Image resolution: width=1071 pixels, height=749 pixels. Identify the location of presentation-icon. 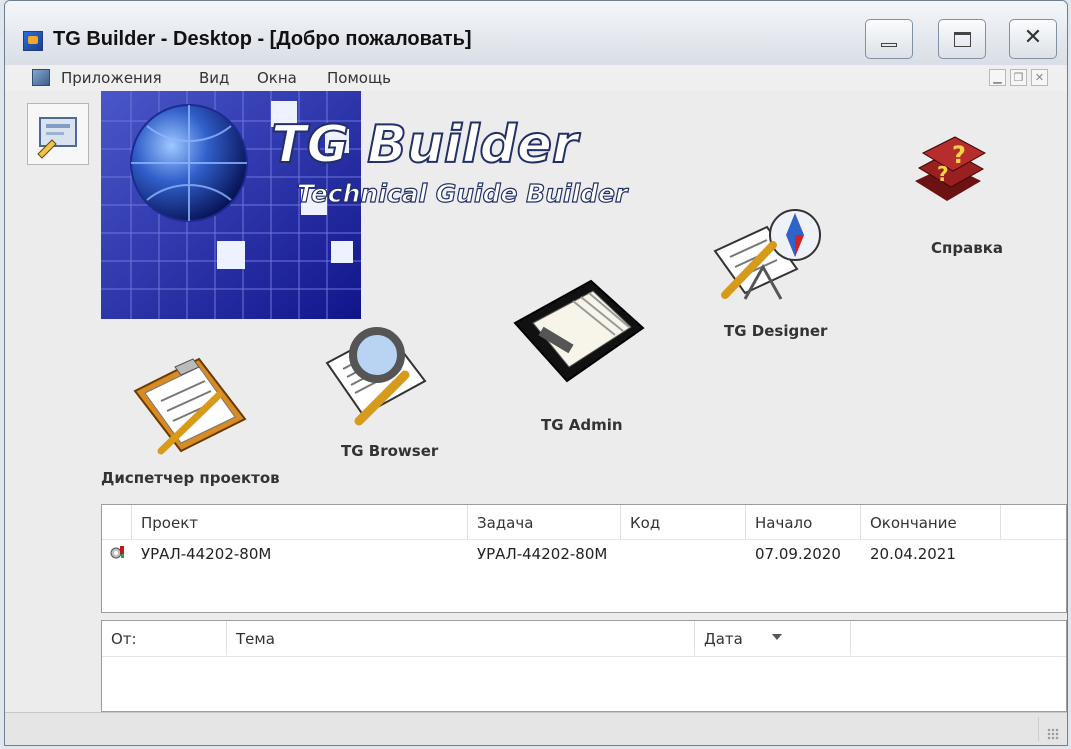
(57, 138).